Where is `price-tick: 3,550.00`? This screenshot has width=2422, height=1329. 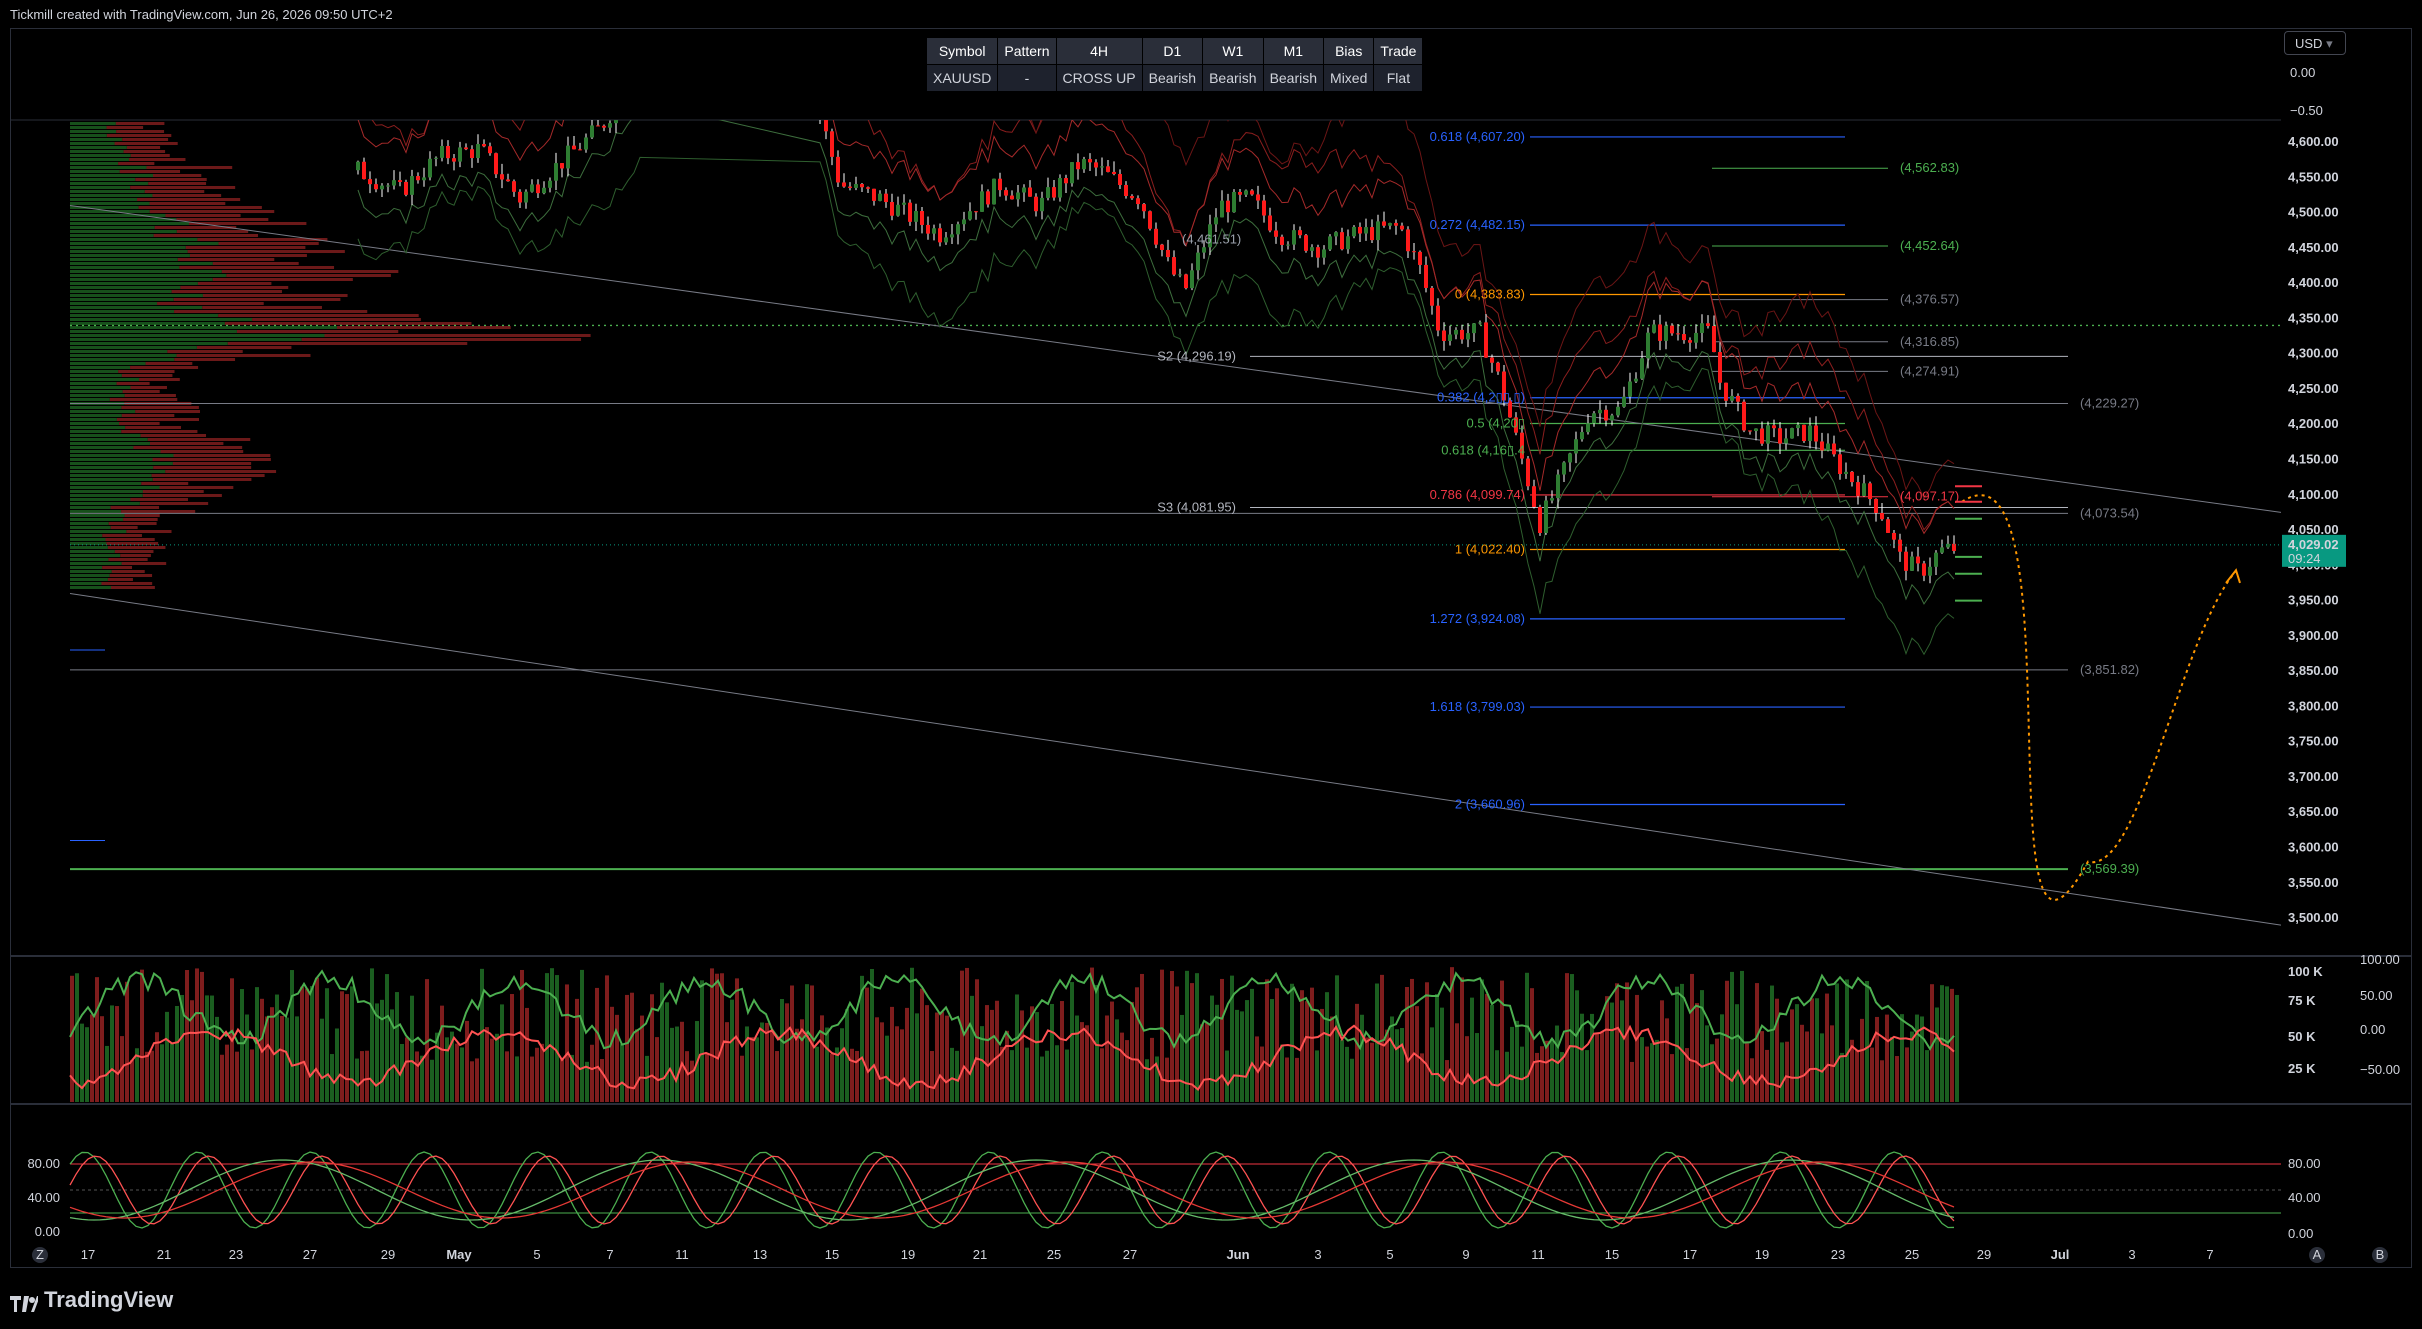
price-tick: 3,550.00 is located at coordinates (2313, 882).